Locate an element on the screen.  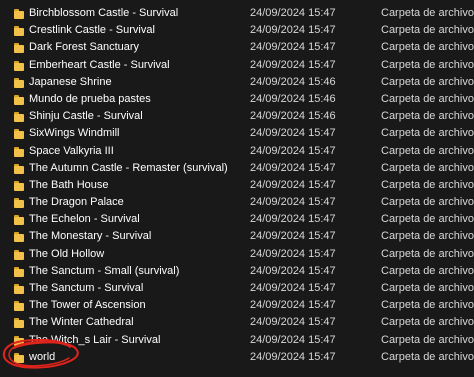
file-name: Japanese Shrine is located at coordinates (70, 81).